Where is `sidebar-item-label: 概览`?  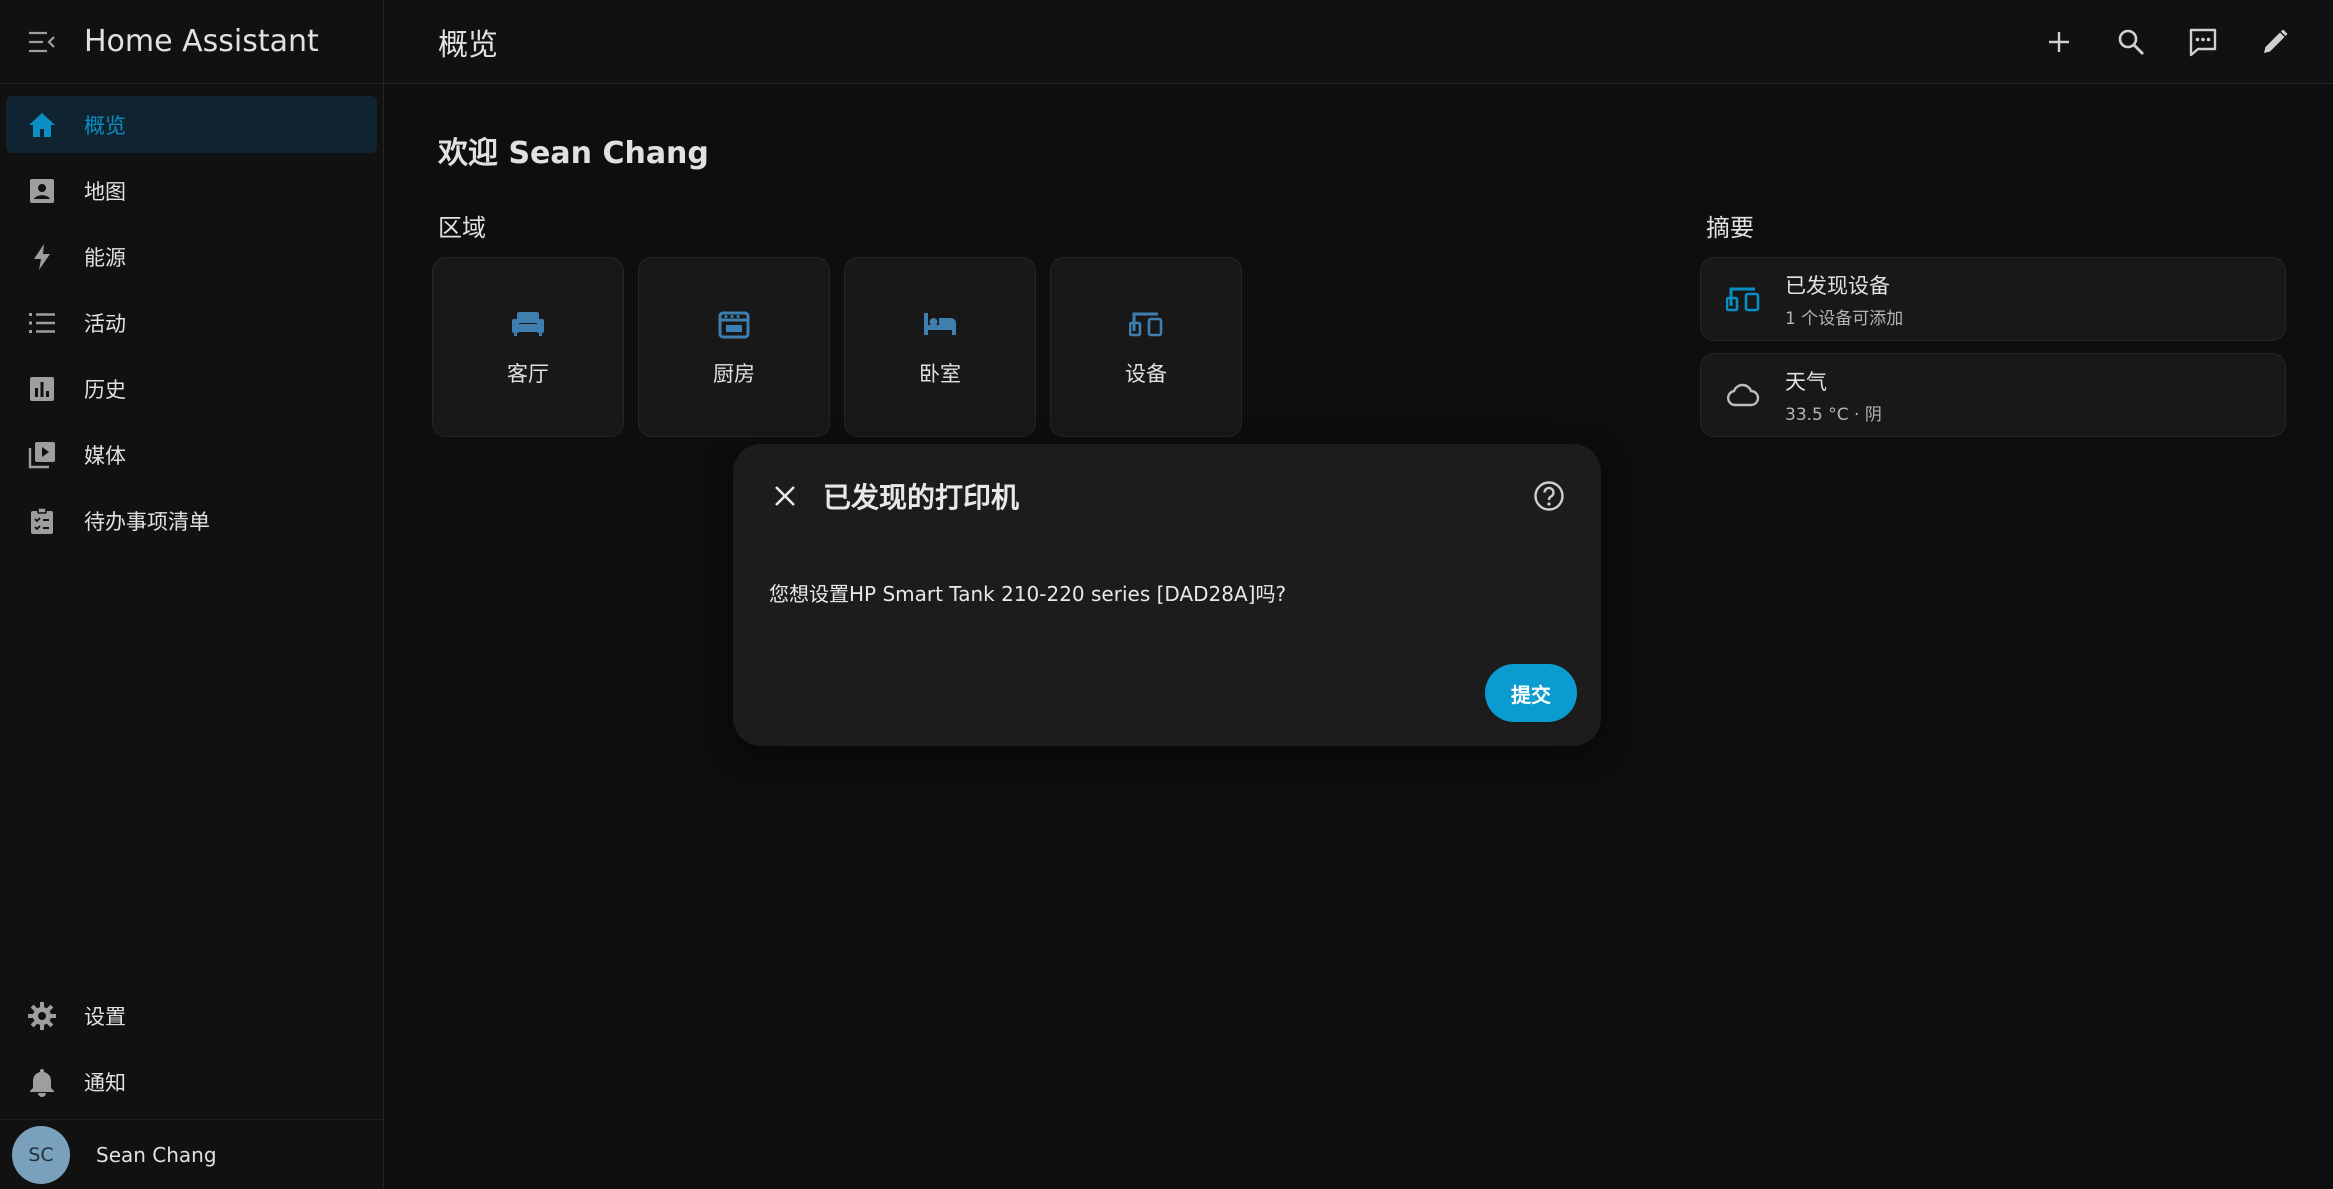
sidebar-item-label: 概览 is located at coordinates (105, 125).